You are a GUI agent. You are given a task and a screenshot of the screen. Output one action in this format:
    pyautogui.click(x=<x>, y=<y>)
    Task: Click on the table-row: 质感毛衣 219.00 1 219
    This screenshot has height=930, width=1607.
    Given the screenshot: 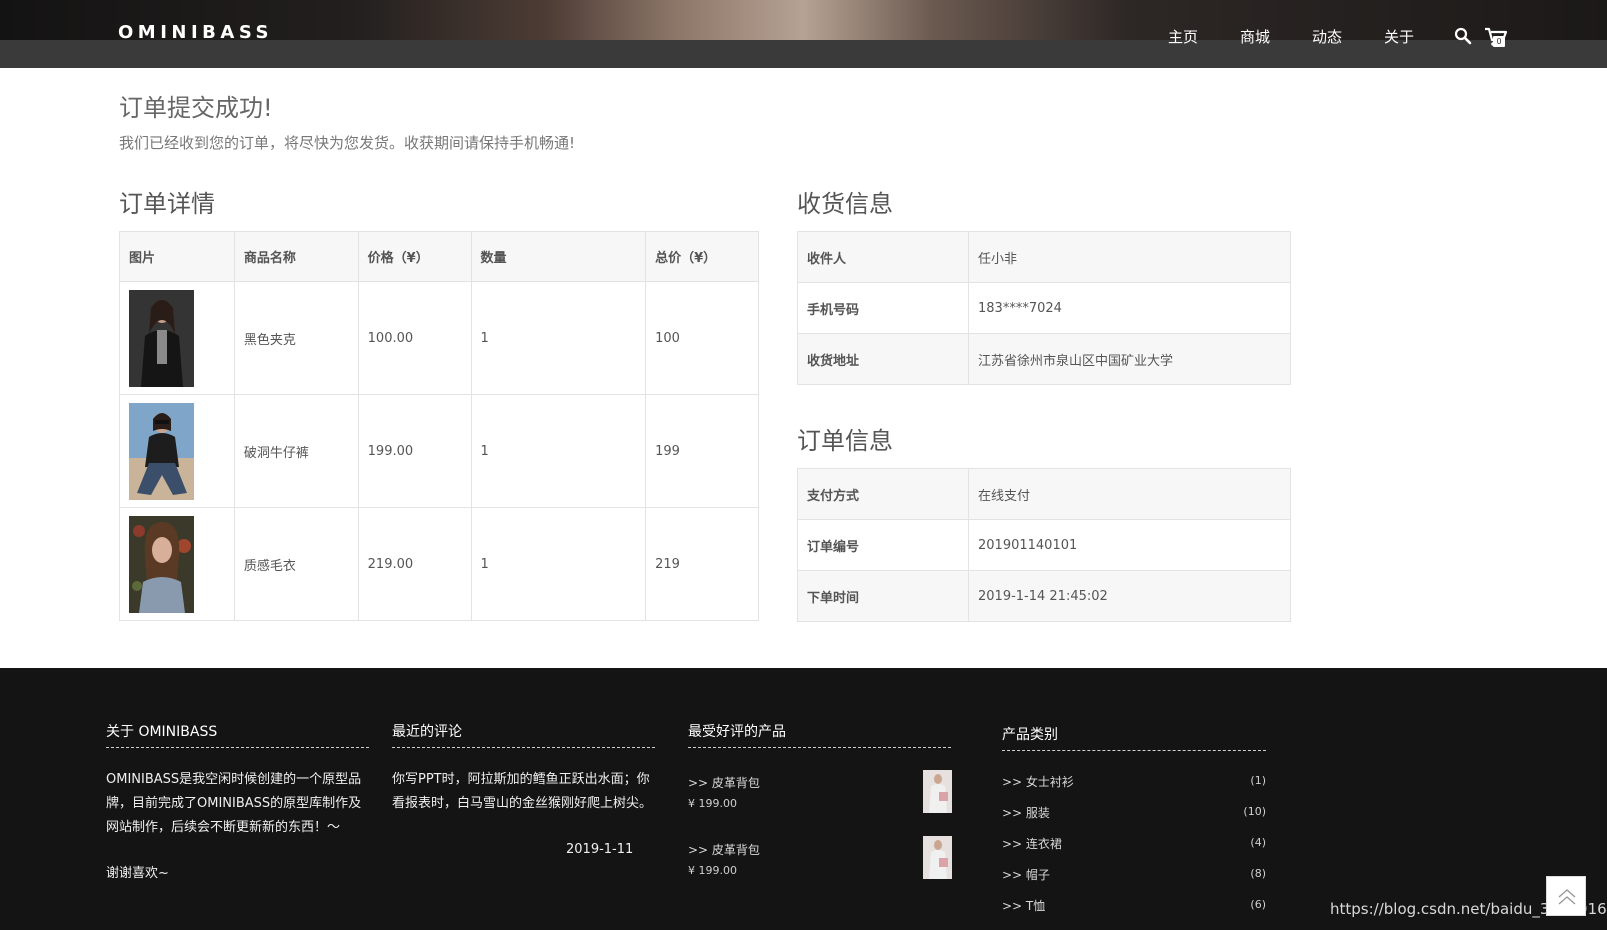 What is the action you would take?
    pyautogui.click(x=439, y=564)
    